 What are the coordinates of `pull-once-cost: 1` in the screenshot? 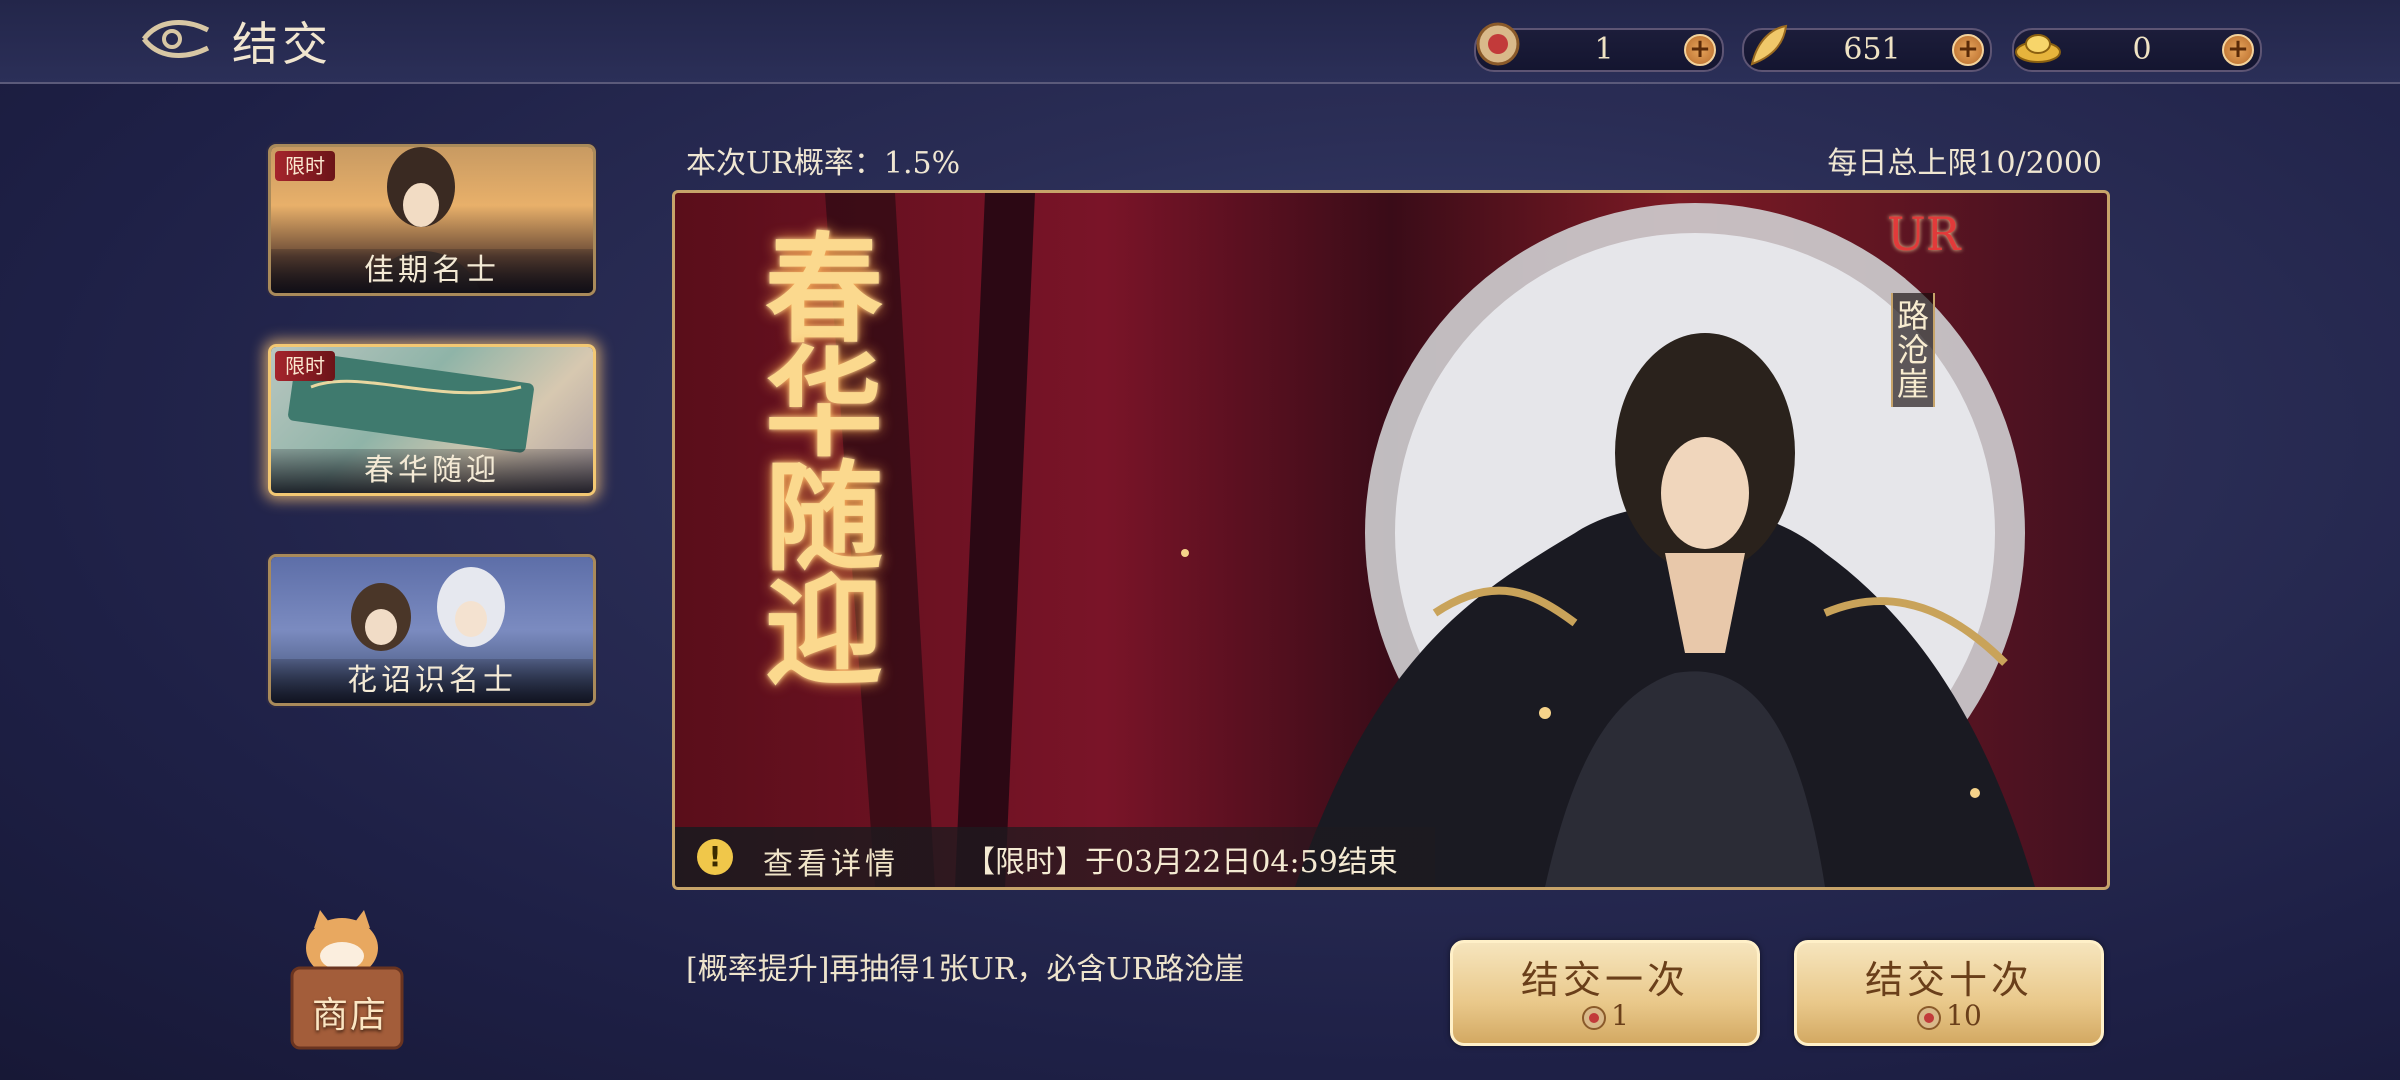 It's located at (1605, 1015).